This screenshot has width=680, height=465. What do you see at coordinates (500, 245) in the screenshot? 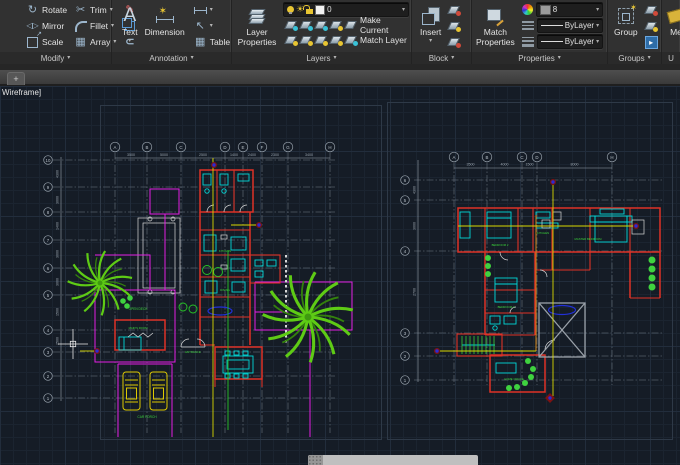
I see `room-label: BEDROOM 2` at bounding box center [500, 245].